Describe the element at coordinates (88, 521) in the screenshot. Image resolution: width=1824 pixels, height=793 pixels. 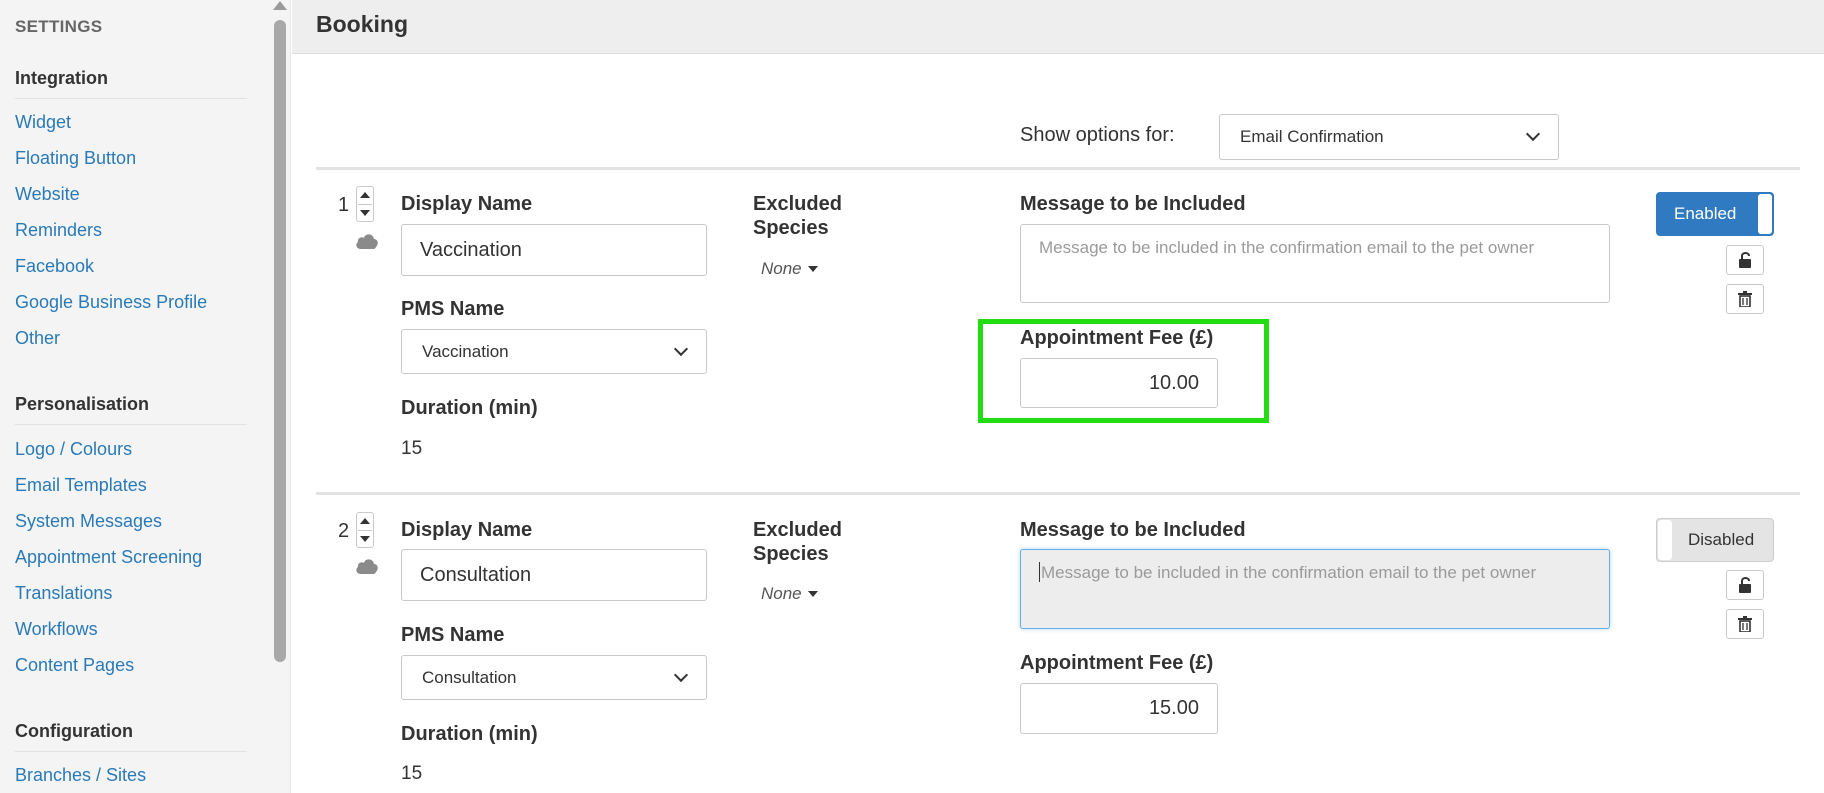
I see `sidebar-item-system-messages: System Messages` at that location.